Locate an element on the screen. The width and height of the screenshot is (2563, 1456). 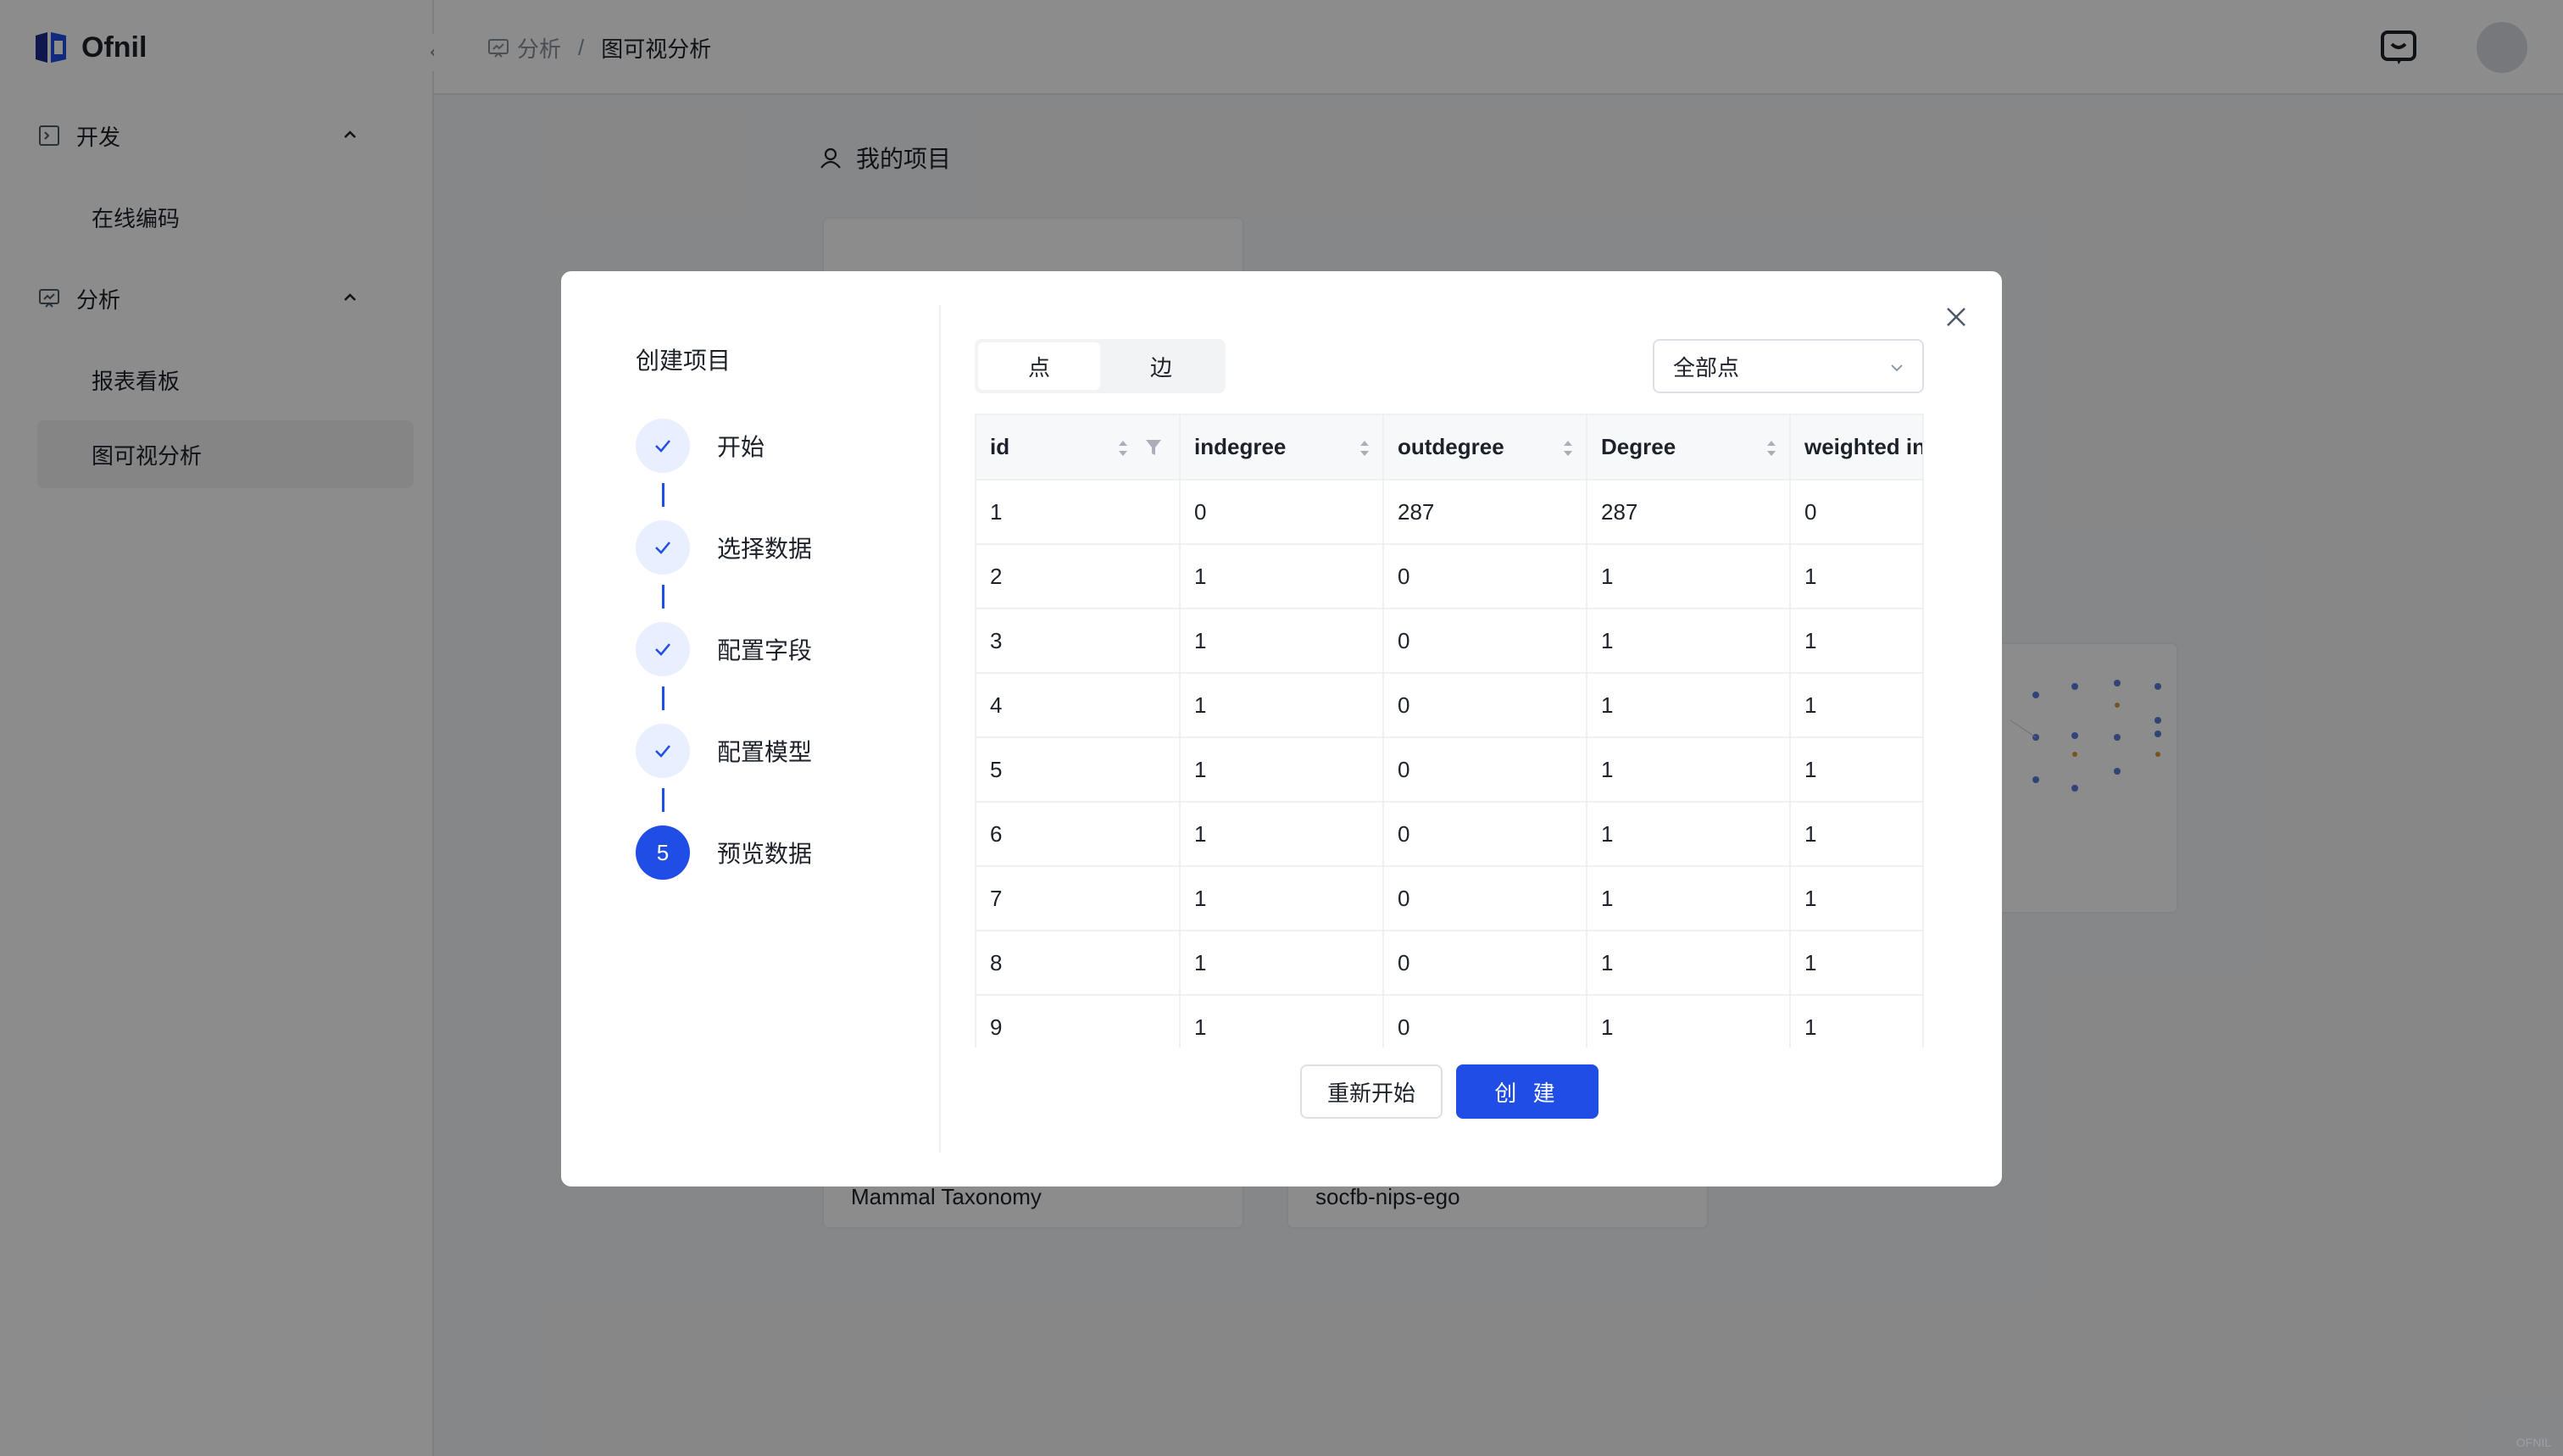
column-header-outdegree: outdegree is located at coordinates (1485, 448).